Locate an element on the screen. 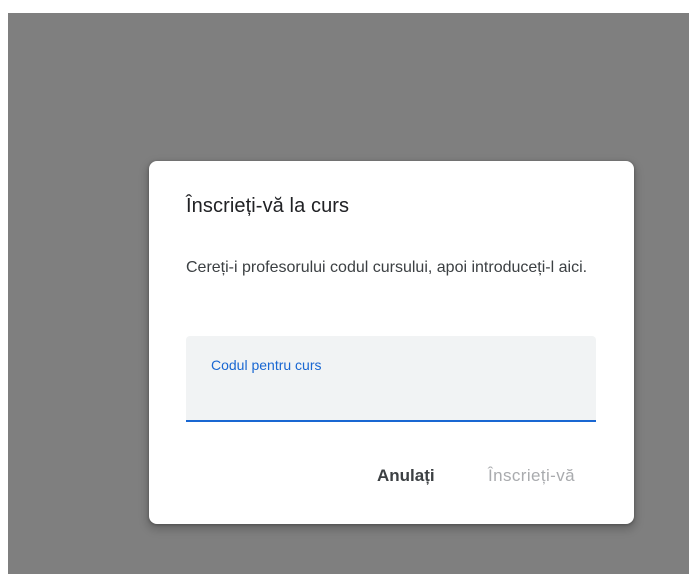 The width and height of the screenshot is (689, 574). class-code-input is located at coordinates (391, 393).